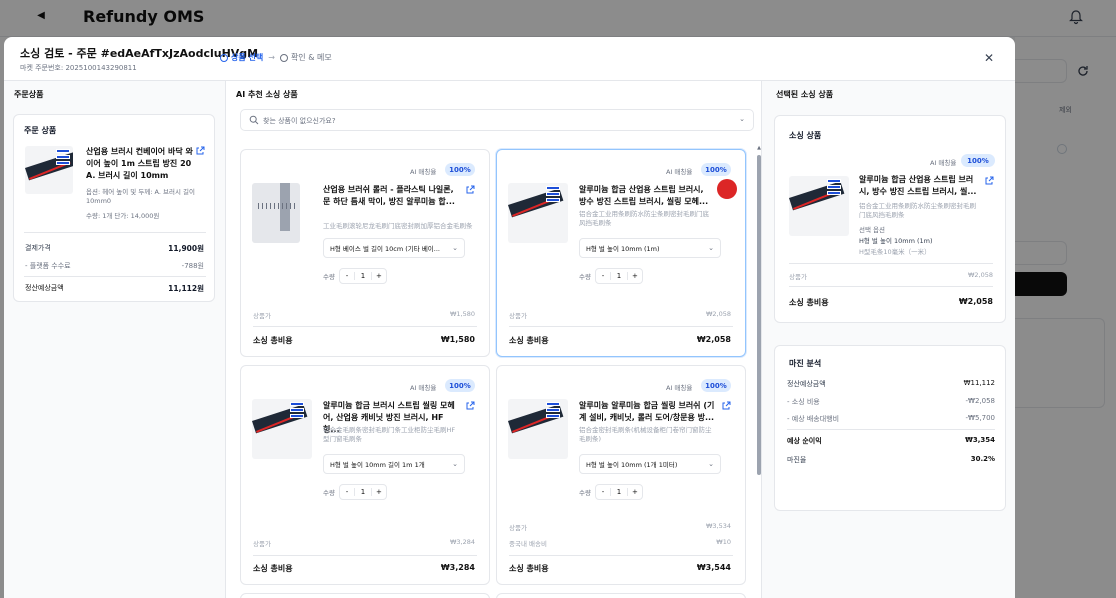 The image size is (1116, 598). What do you see at coordinates (727, 189) in the screenshot?
I see `selected-marker-icon` at bounding box center [727, 189].